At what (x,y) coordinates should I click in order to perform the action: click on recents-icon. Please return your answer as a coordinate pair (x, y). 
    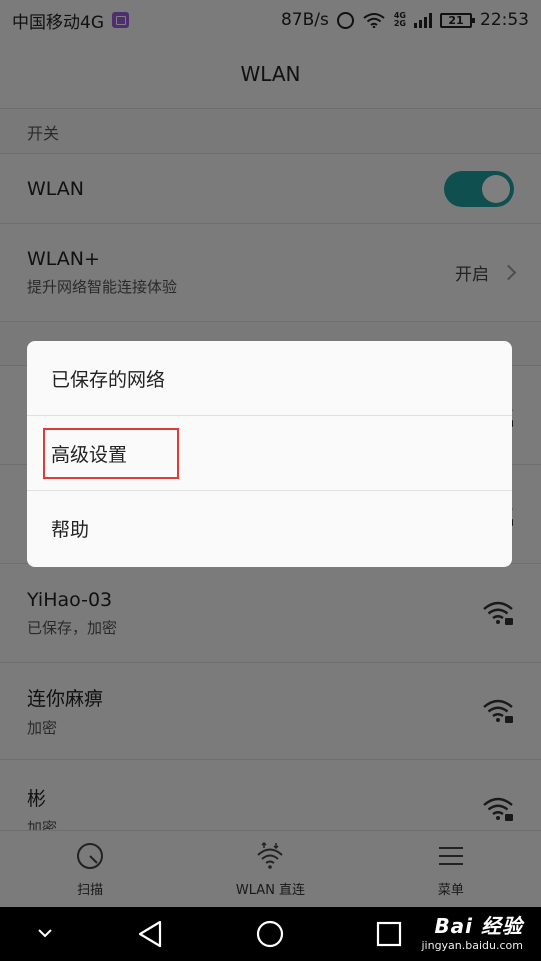
    Looking at the image, I should click on (389, 934).